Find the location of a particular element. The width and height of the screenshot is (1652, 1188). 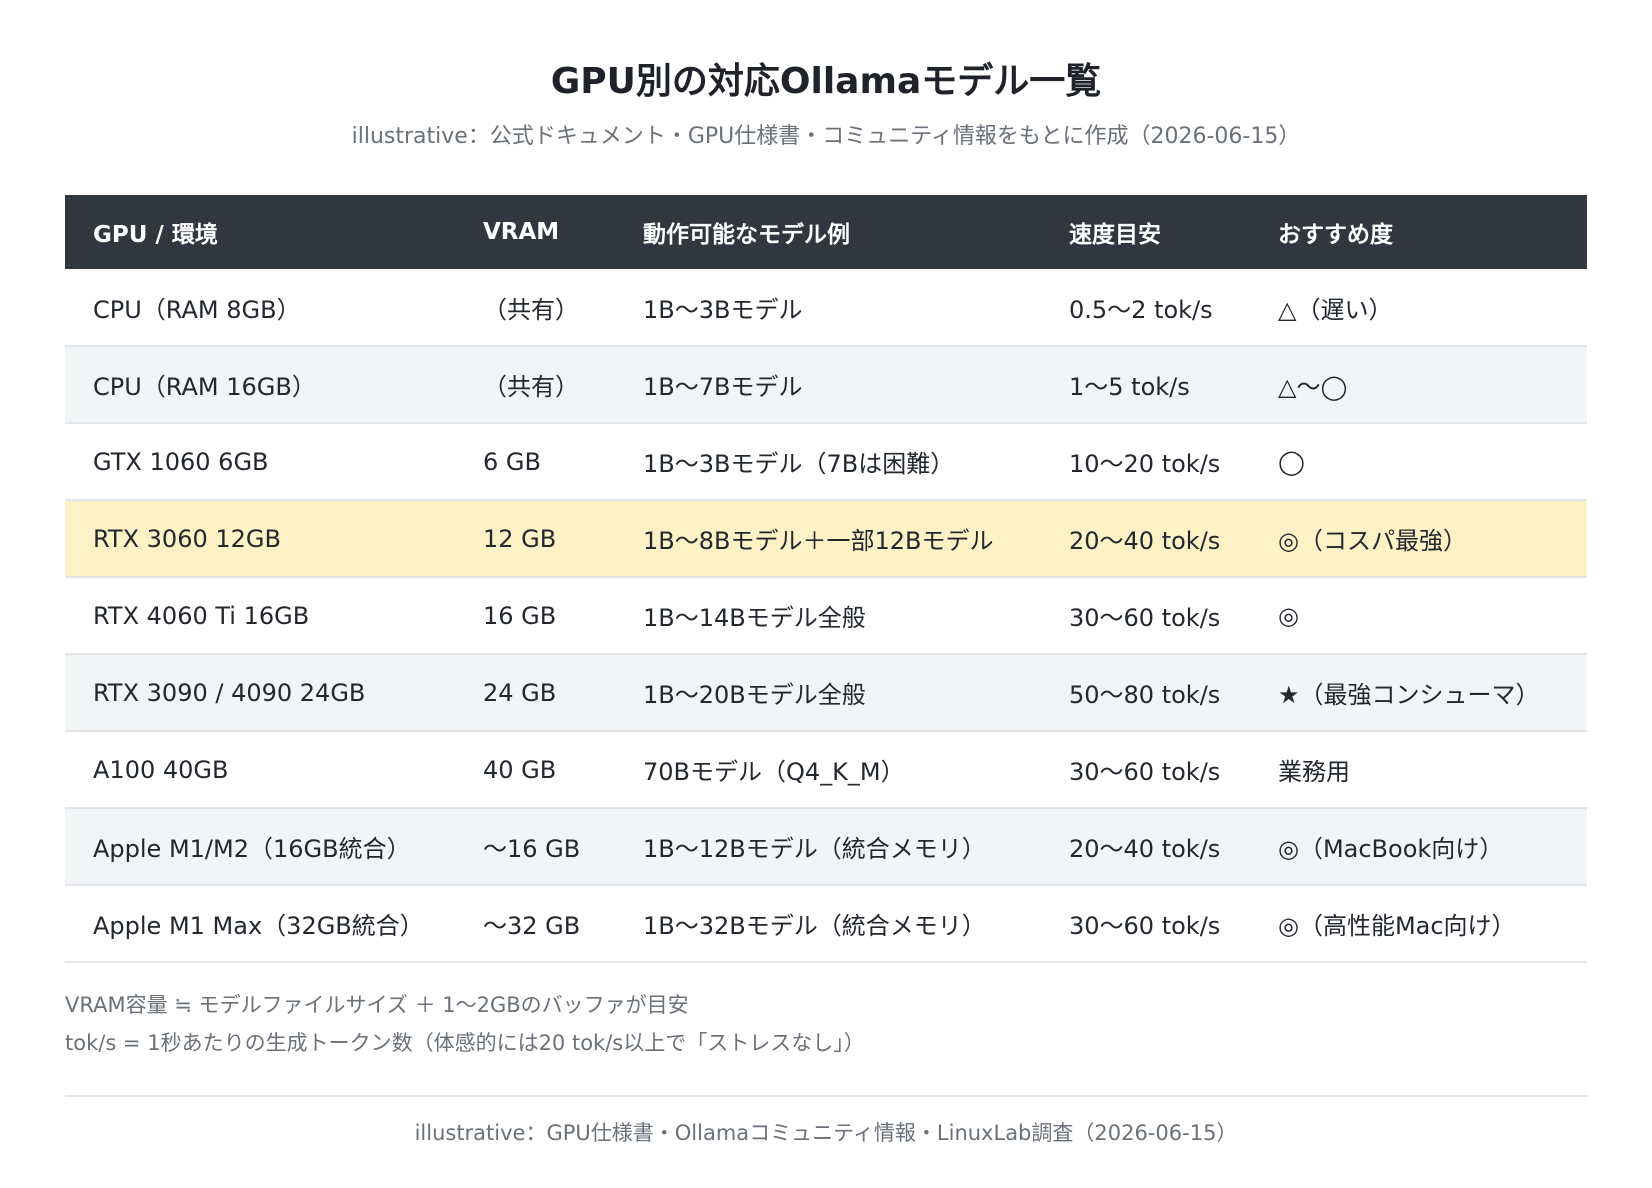

cell-speed: 0.5〜2 tok/s is located at coordinates (1145, 308).